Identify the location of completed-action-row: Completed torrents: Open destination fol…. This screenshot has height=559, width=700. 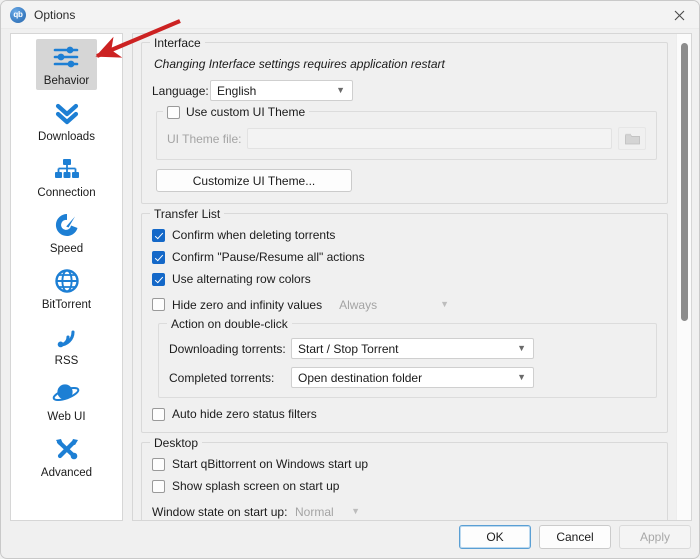
(407, 377).